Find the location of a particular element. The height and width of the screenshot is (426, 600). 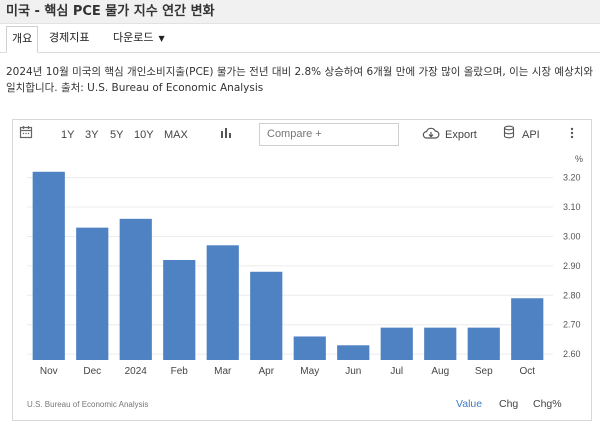

x-tick-label: Aug is located at coordinates (440, 371).